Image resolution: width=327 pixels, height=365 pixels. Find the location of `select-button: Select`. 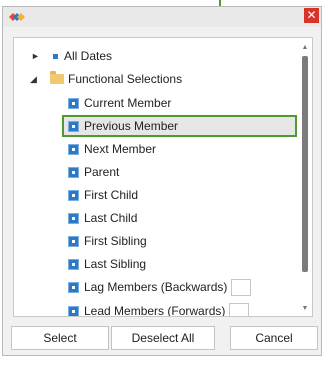

select-button: Select is located at coordinates (60, 338).